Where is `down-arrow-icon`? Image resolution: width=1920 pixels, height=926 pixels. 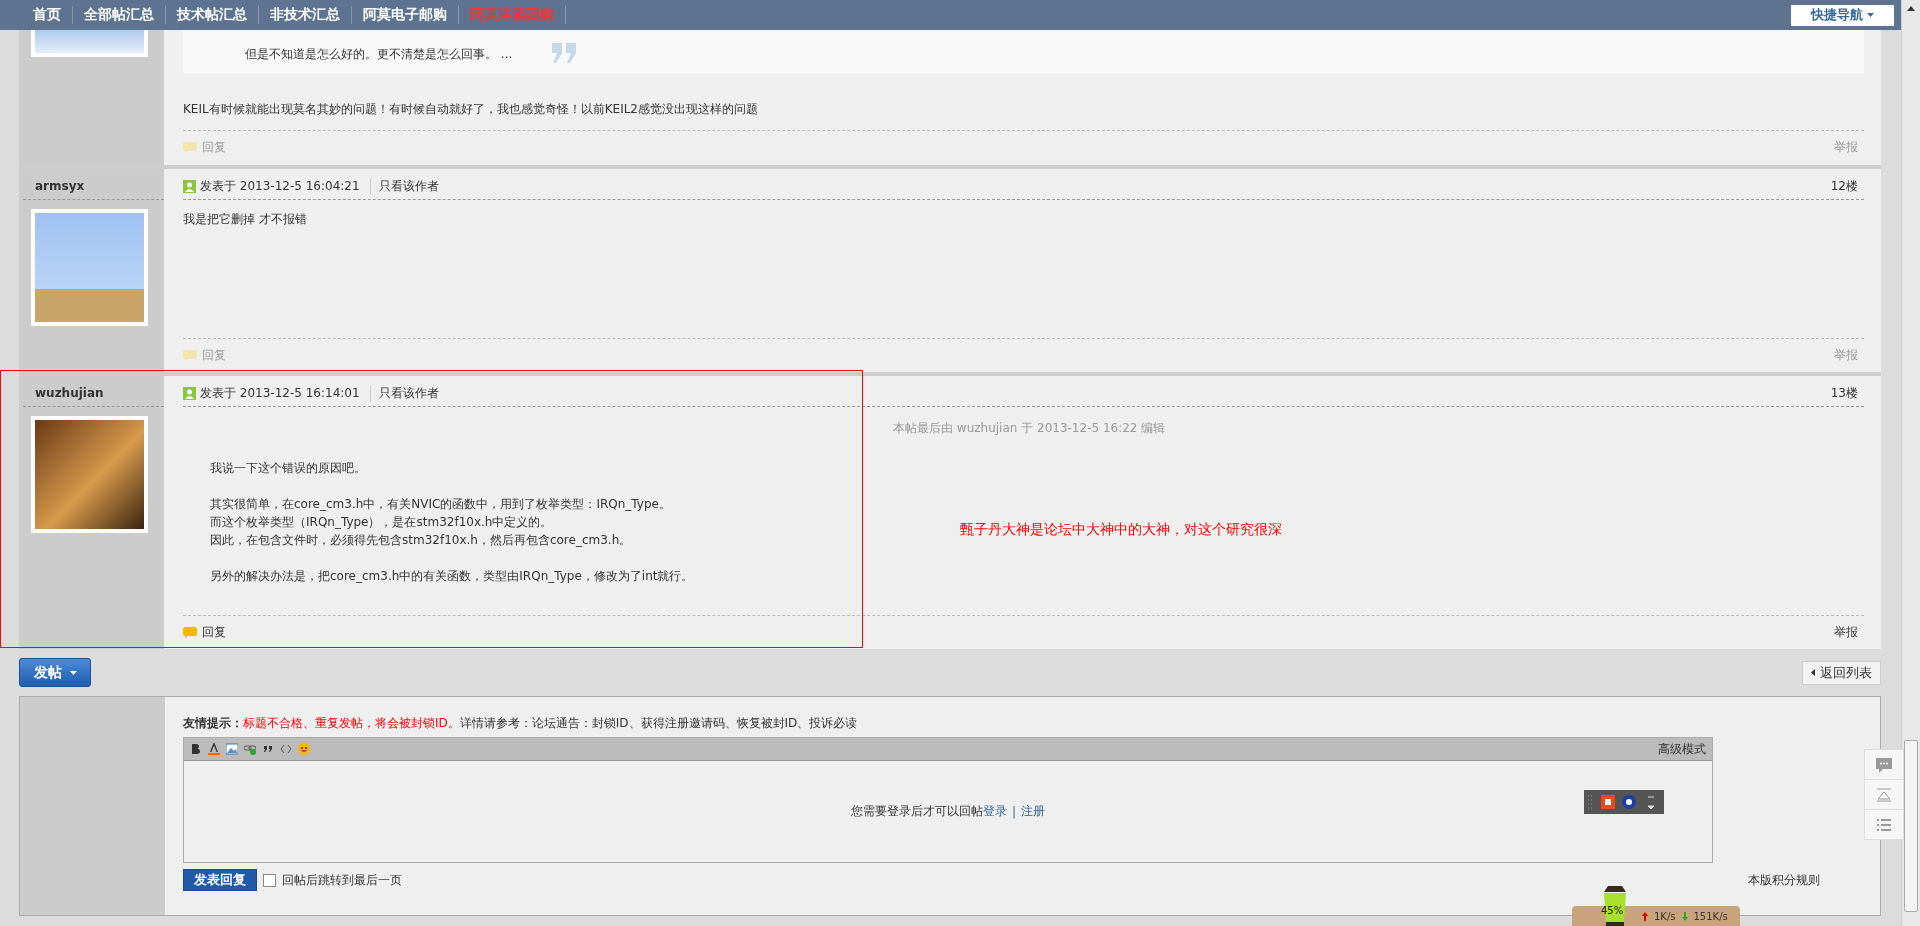 down-arrow-icon is located at coordinates (1684, 916).